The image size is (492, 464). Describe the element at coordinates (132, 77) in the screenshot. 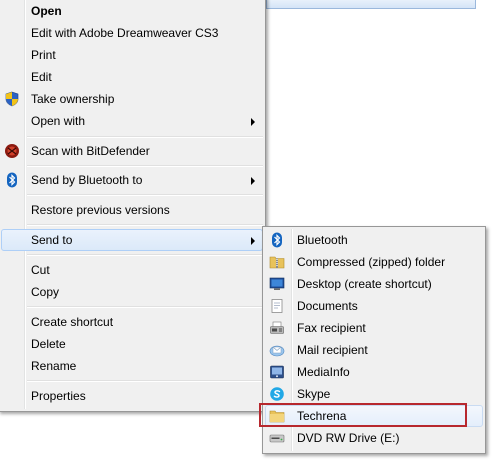

I see `menu-item-edit: Edit` at that location.